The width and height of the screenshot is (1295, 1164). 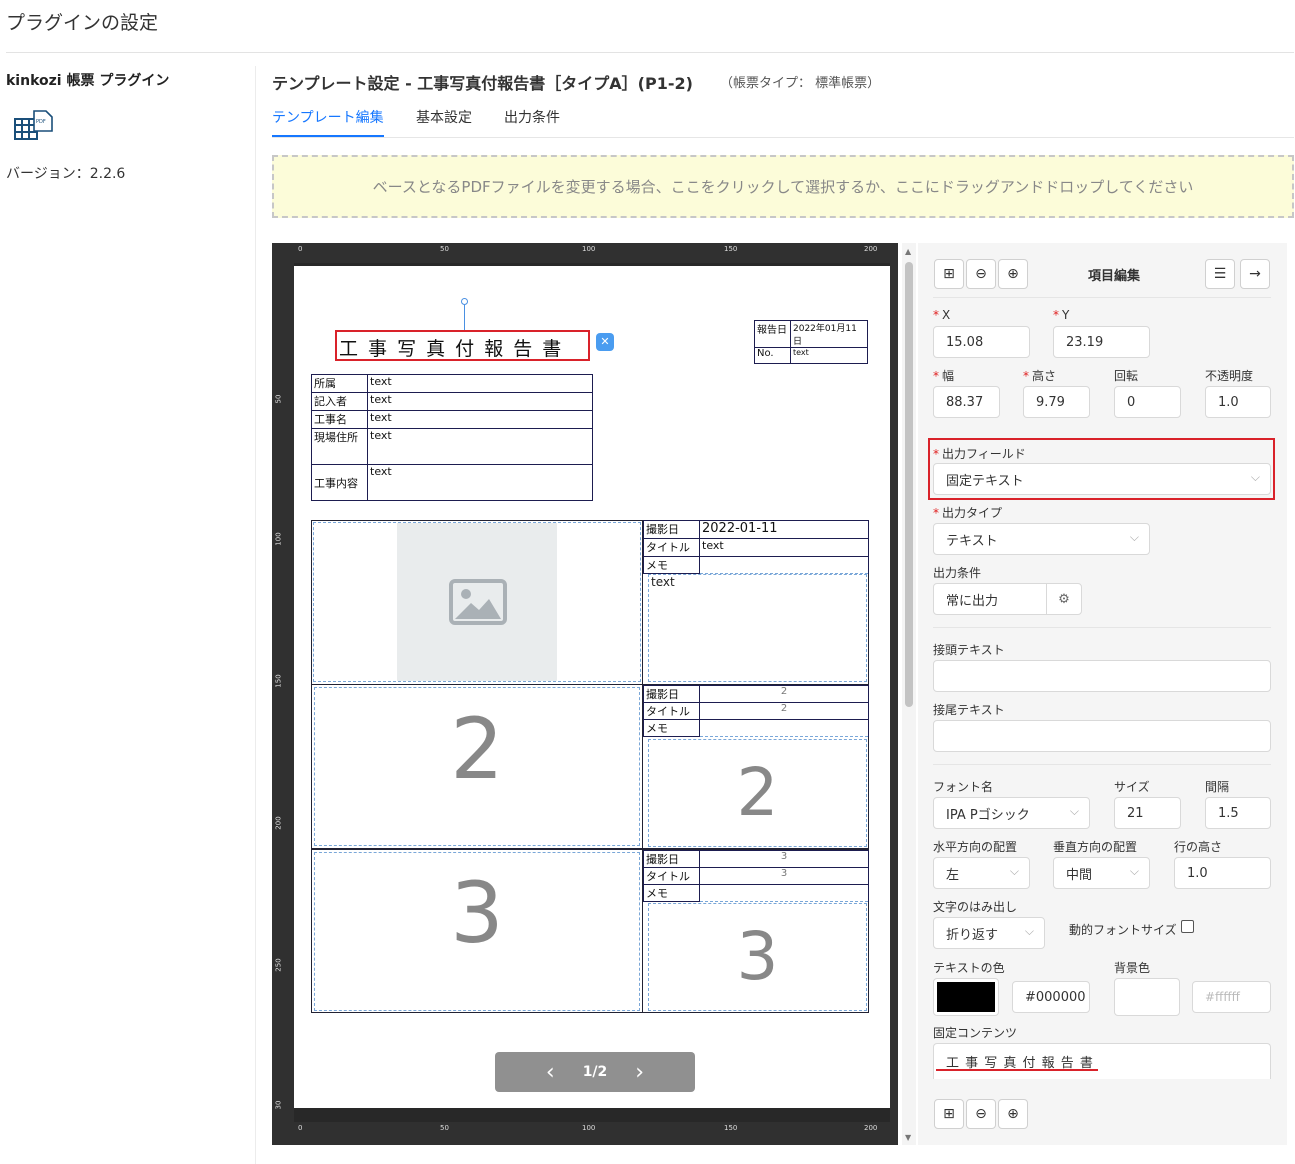 I want to click on photo1-memo-label: メモ, so click(x=671, y=565).